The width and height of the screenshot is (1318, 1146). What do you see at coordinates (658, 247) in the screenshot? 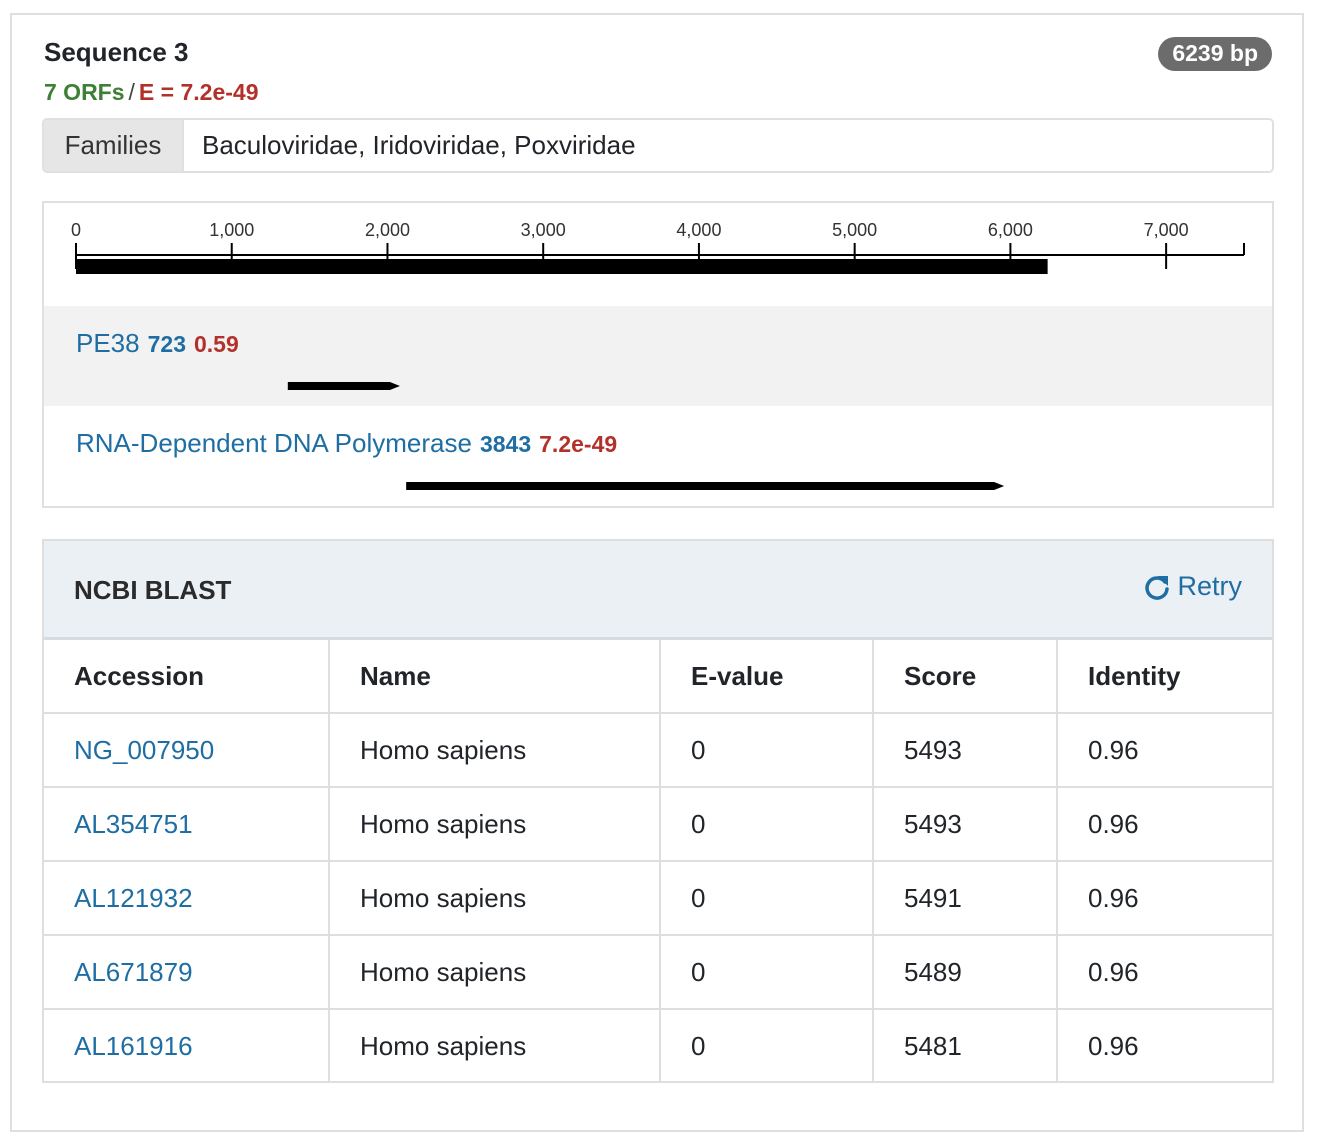
I see `sequence-axis: 0 1,000 2,000 3,000 4,000 5,000 6,000 7,000` at bounding box center [658, 247].